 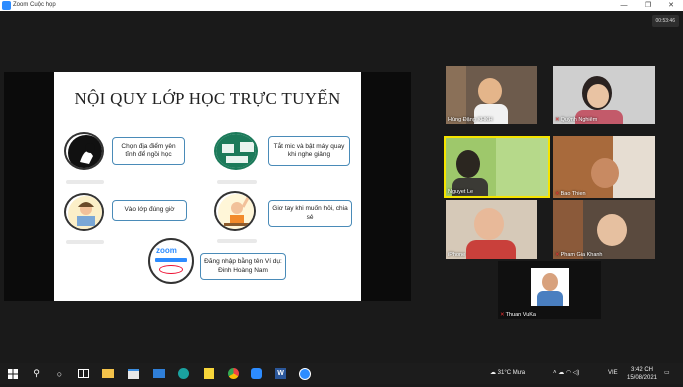 I want to click on chrome-icon, so click(x=233, y=373).